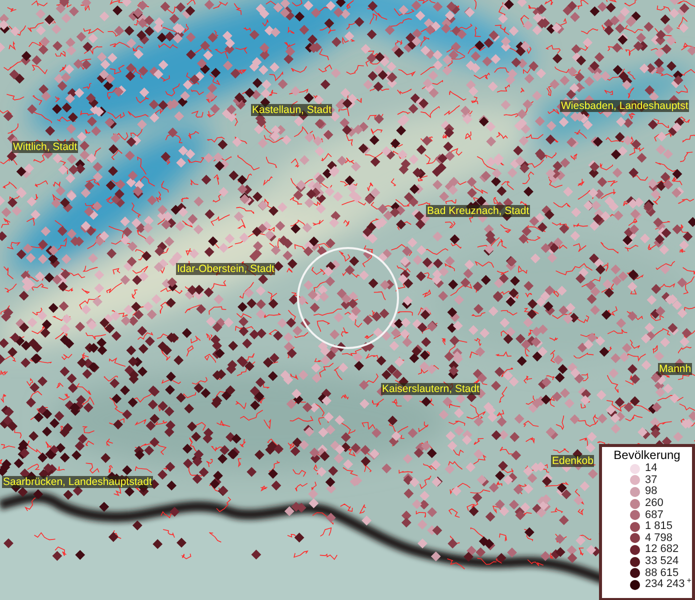  What do you see at coordinates (659, 526) in the screenshot?
I see `legend-label: 1 815` at bounding box center [659, 526].